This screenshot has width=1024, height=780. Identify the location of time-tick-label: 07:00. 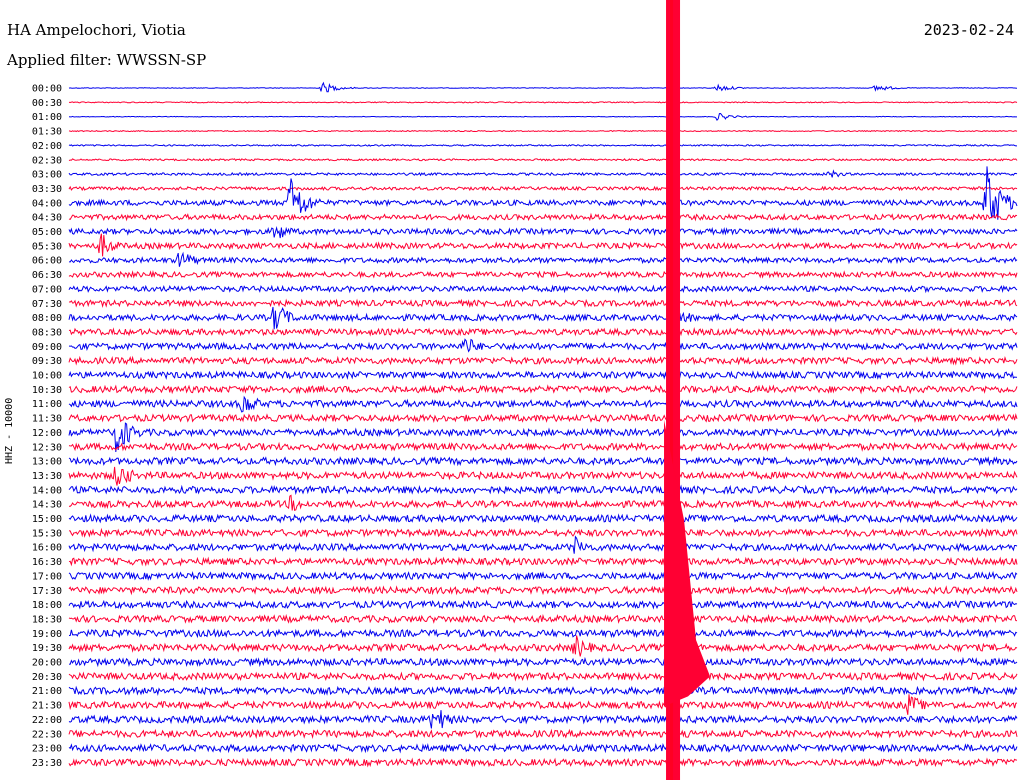
(47, 289).